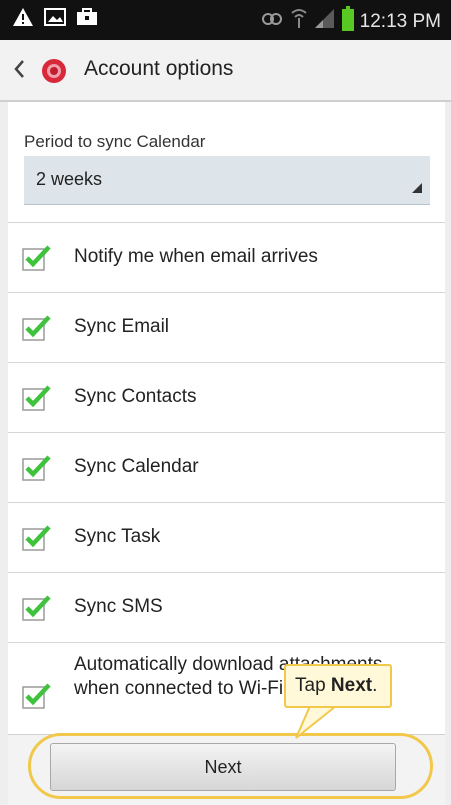  I want to click on dropdown-value: 2 weeks, so click(69, 179).